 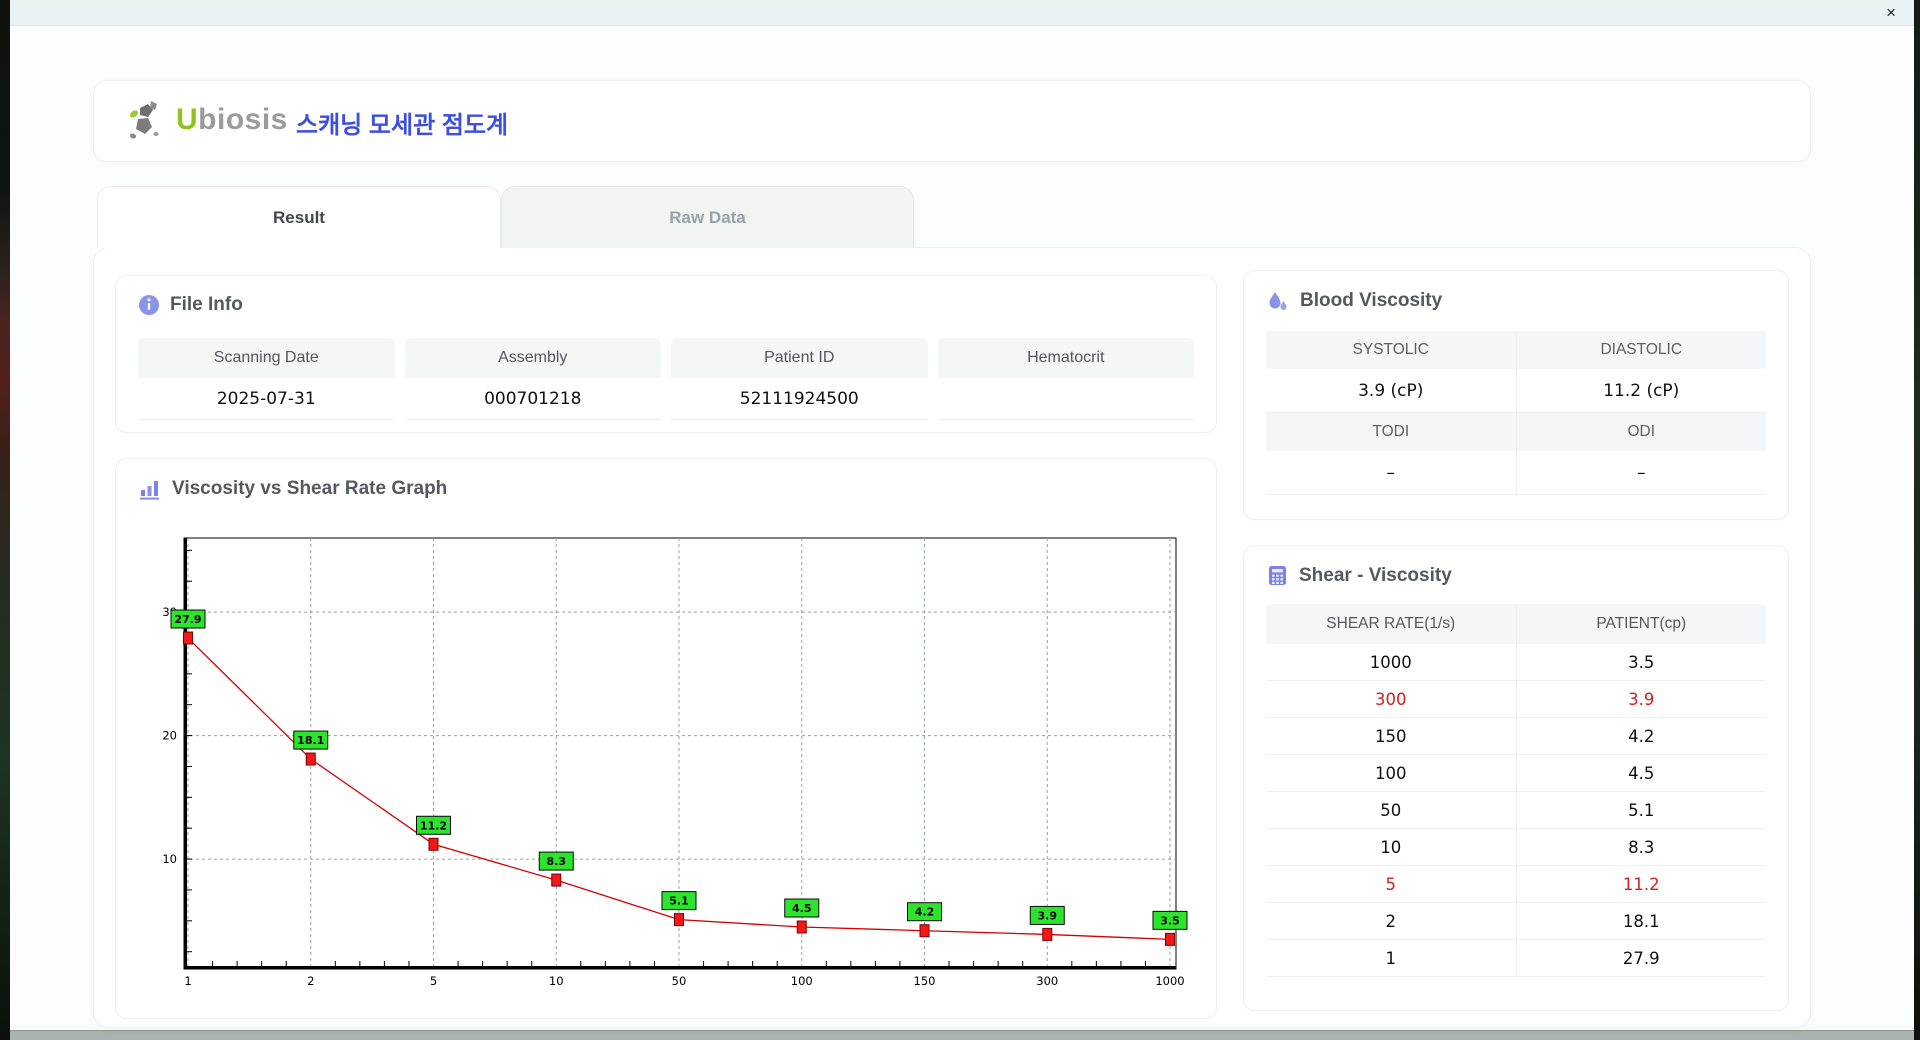 I want to click on patient-viscosity-cell: 3.9, so click(x=1641, y=699).